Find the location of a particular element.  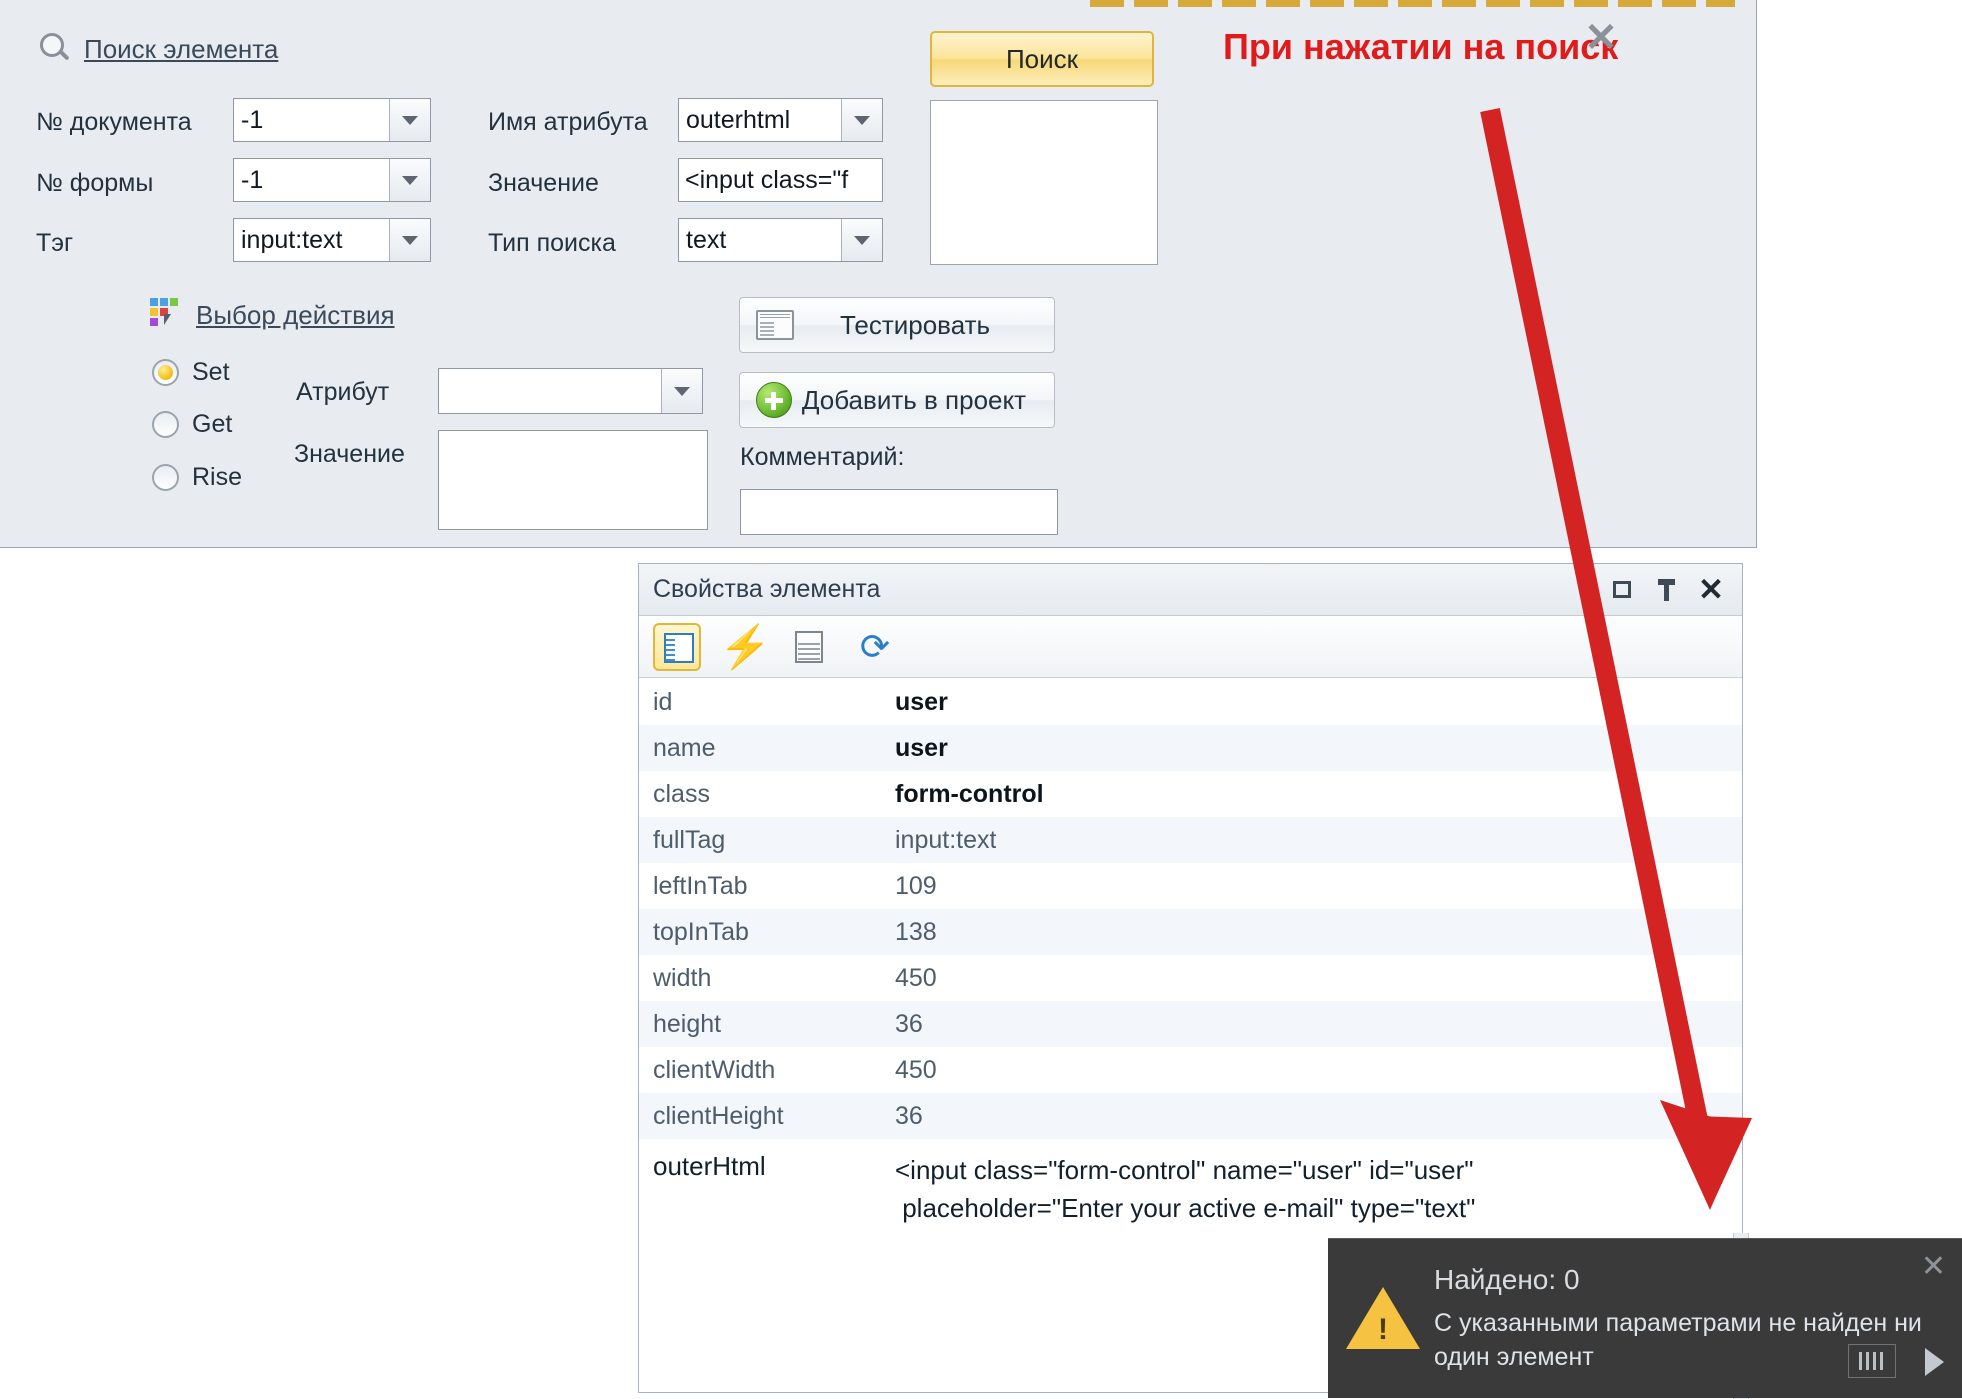

prop-key: class is located at coordinates (681, 793).